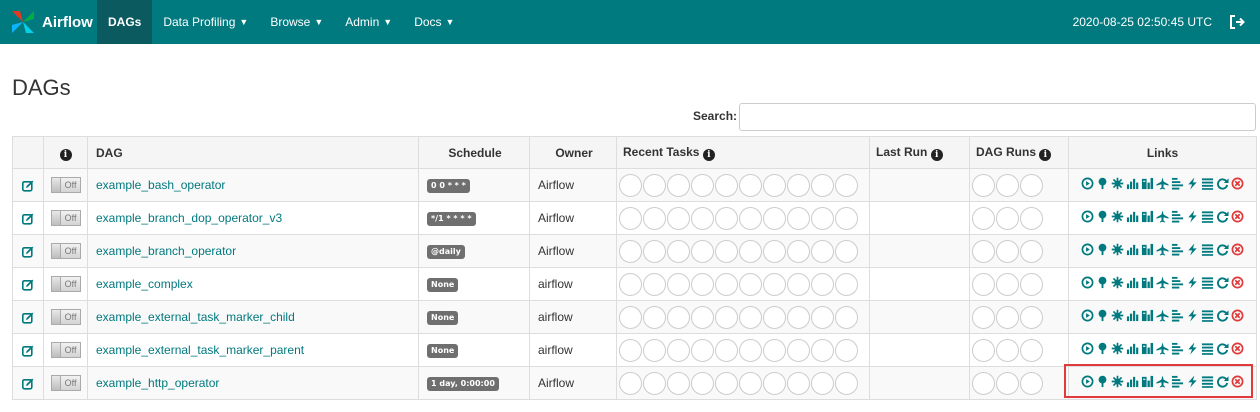  What do you see at coordinates (1237, 22) in the screenshot?
I see `logout-icon` at bounding box center [1237, 22].